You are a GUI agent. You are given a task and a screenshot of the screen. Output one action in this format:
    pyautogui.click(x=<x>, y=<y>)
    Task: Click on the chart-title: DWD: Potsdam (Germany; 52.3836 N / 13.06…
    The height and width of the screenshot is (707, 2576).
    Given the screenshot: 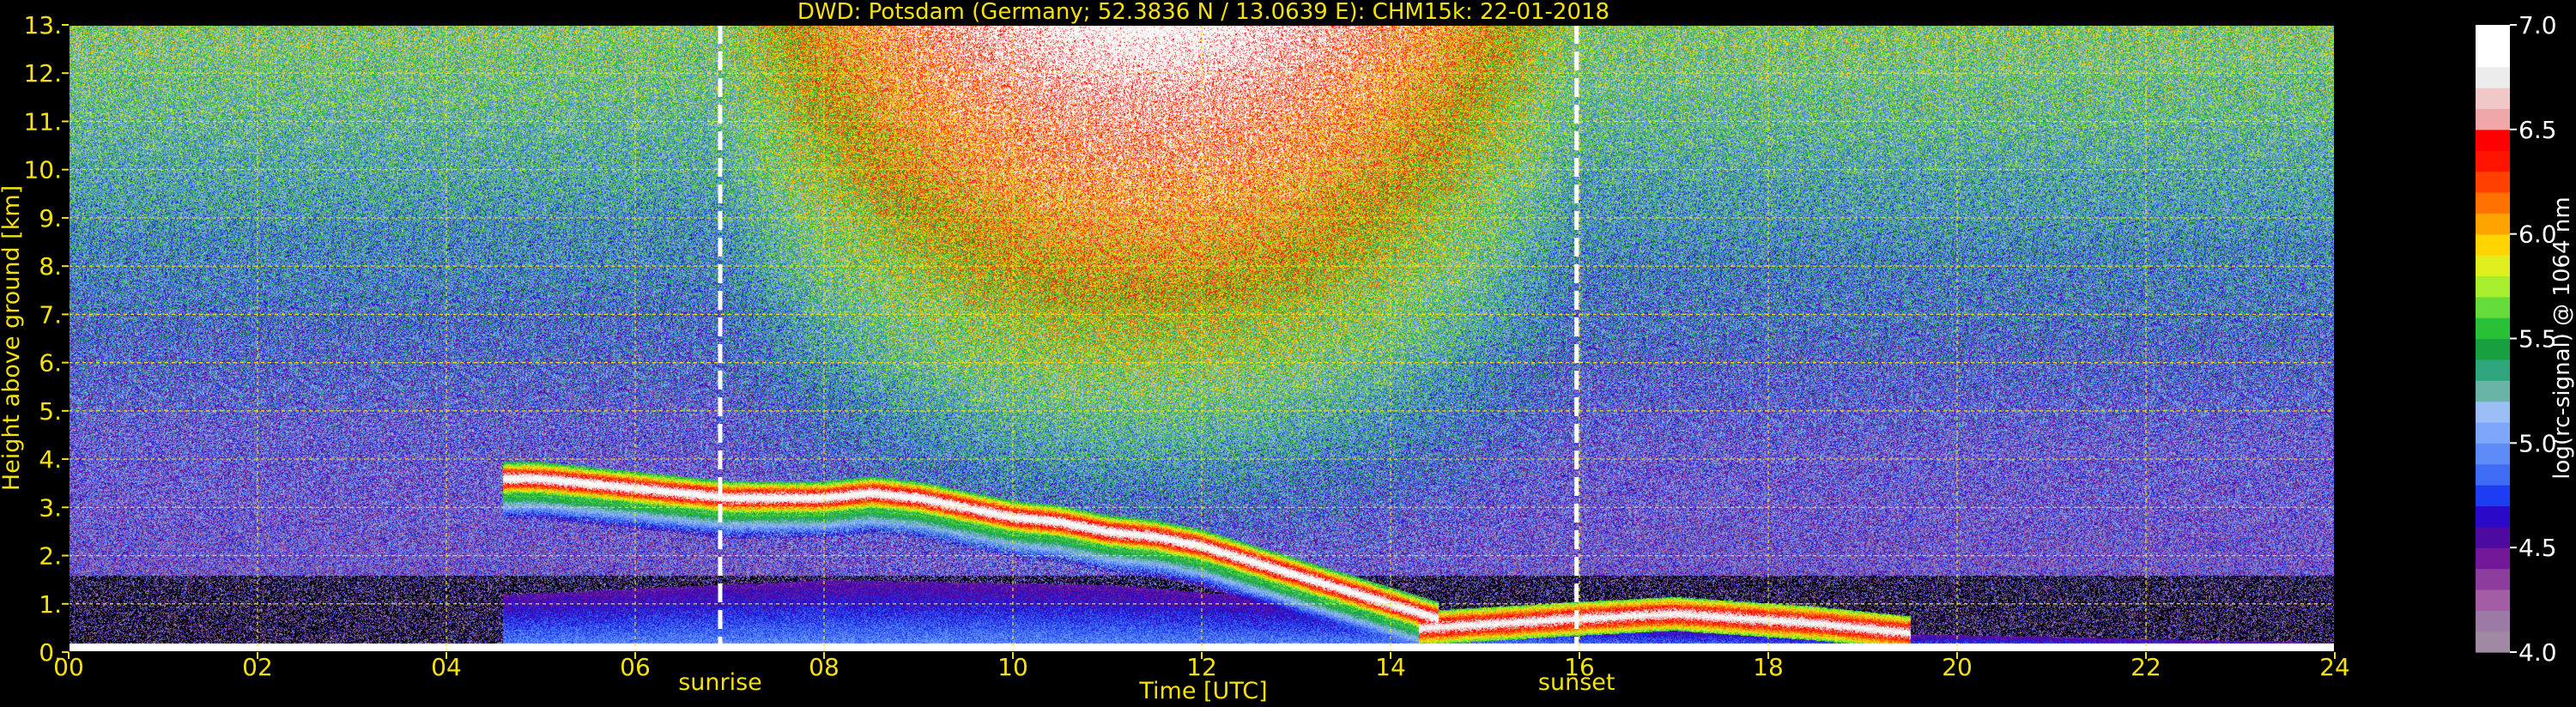 What is the action you would take?
    pyautogui.click(x=1203, y=12)
    